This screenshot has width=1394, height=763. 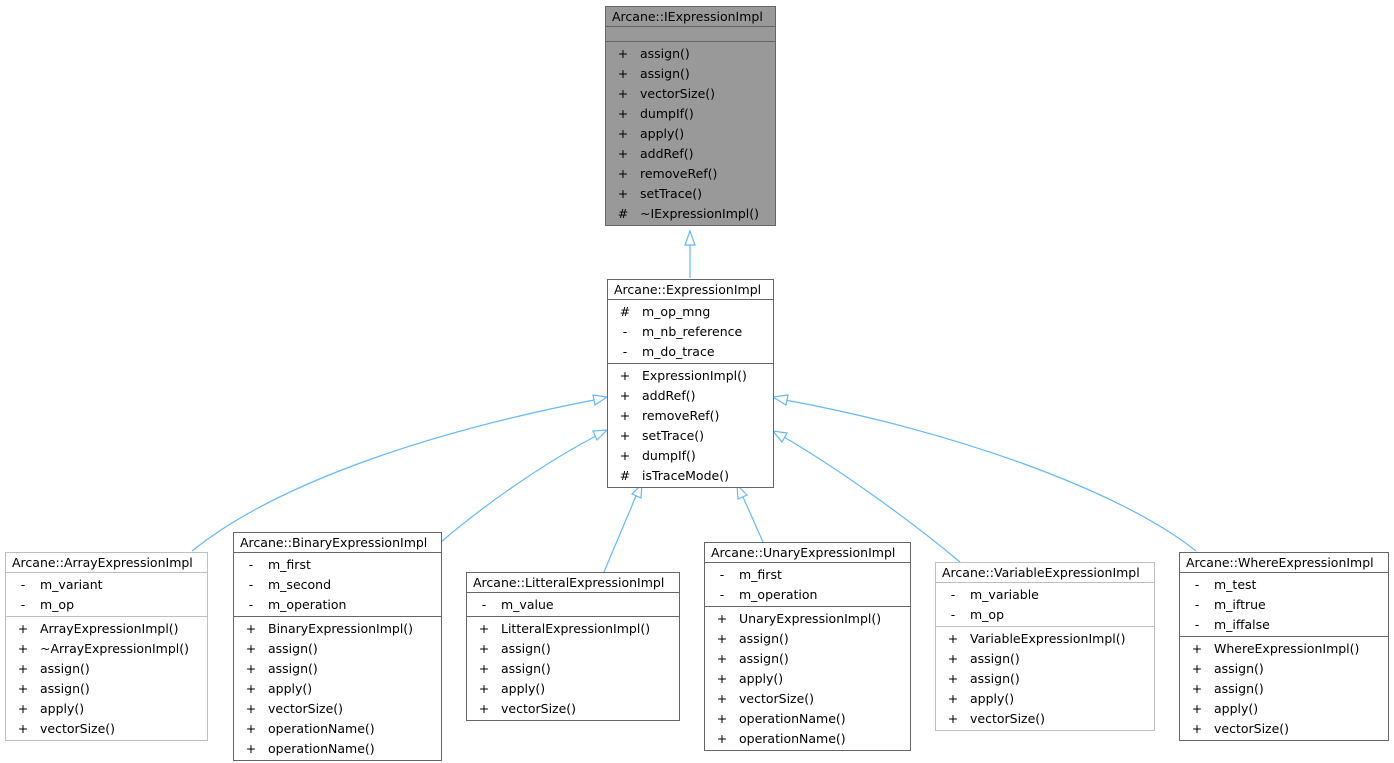 What do you see at coordinates (1045, 639) in the screenshot?
I see `method-row: + VariableExpressionImpl()` at bounding box center [1045, 639].